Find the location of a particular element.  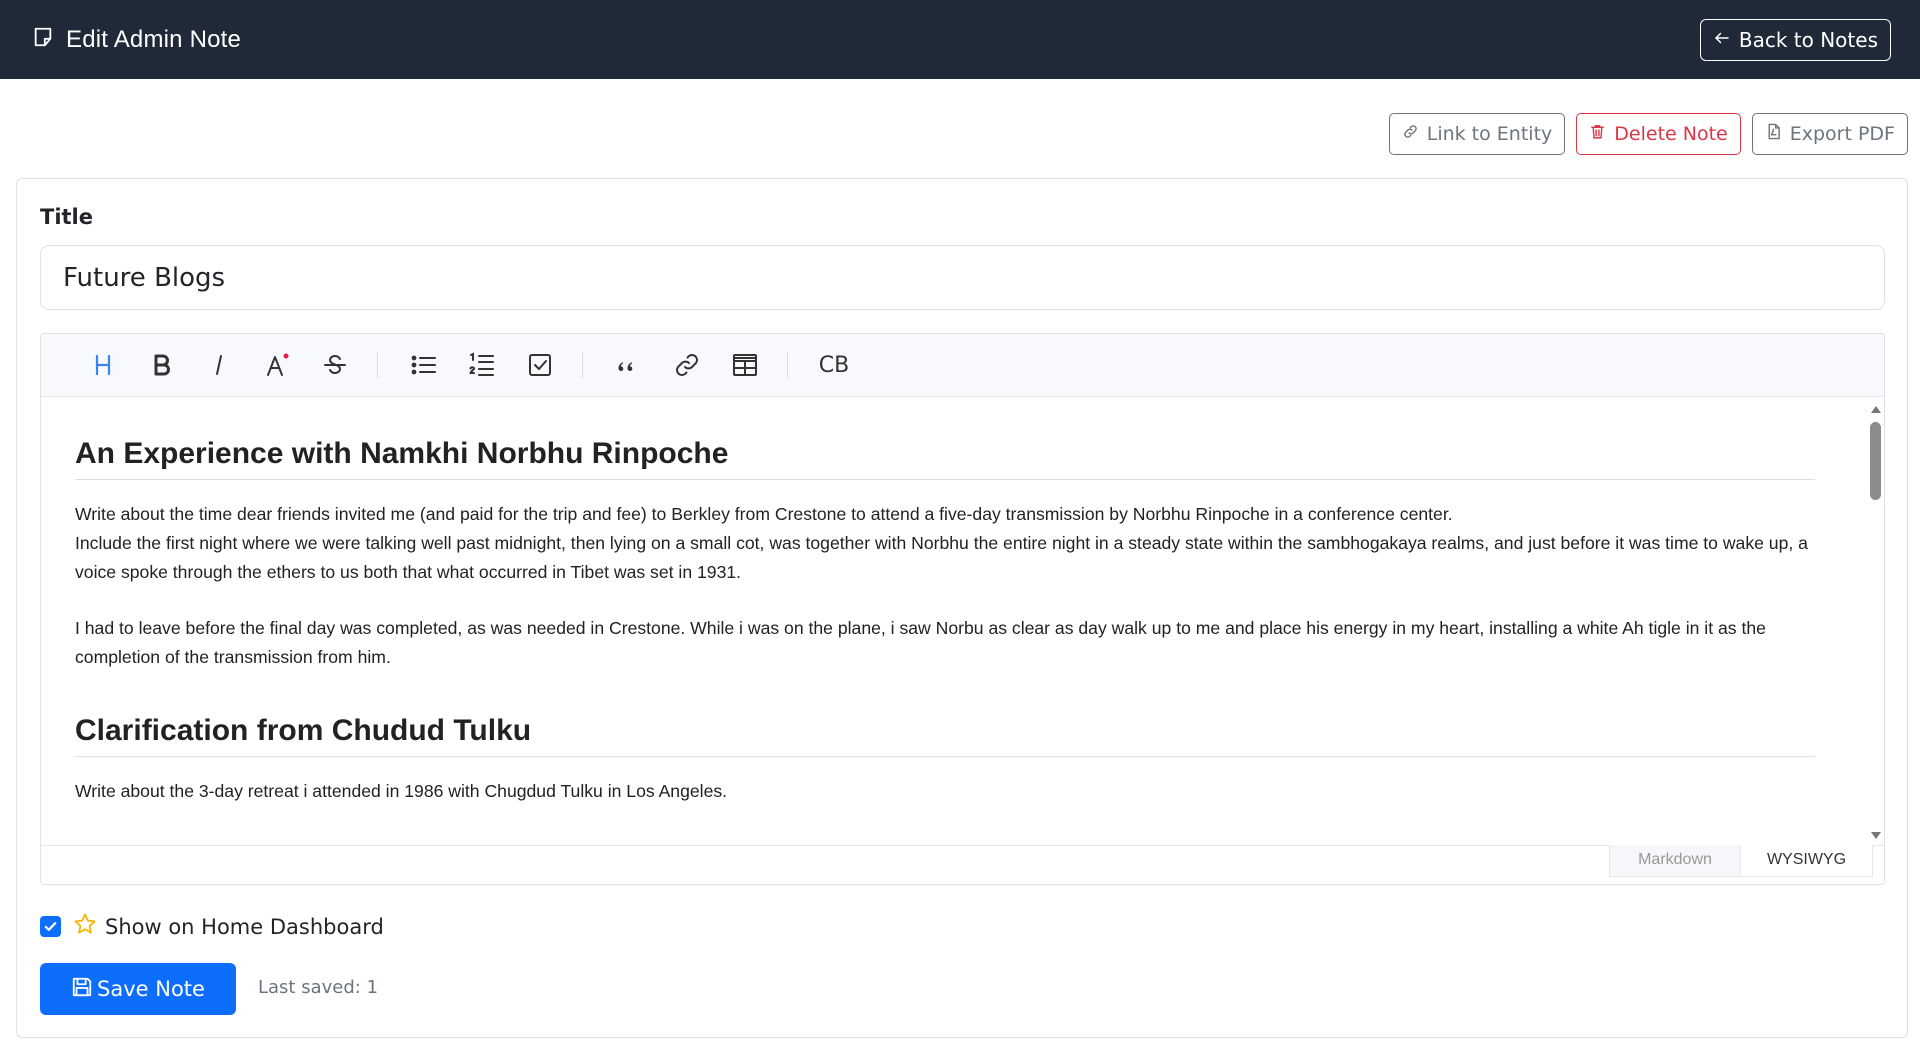

scroll-up-arrow is located at coordinates (1876, 409).